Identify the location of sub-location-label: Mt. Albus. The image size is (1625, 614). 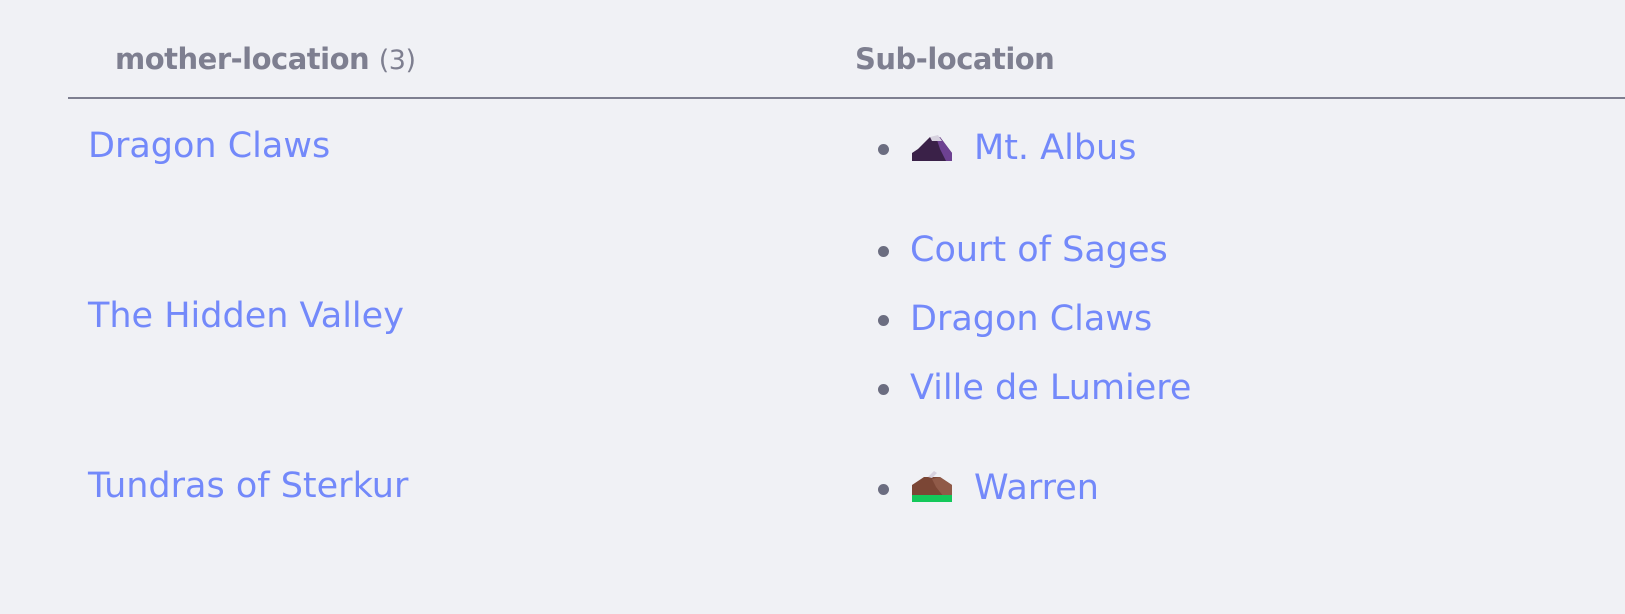
(1055, 148).